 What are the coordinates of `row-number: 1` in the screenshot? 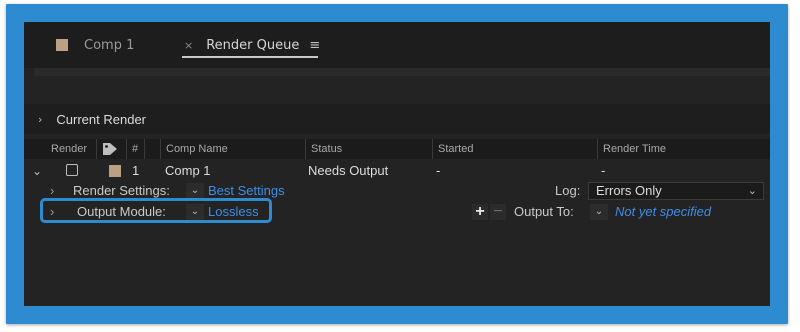 It's located at (136, 170).